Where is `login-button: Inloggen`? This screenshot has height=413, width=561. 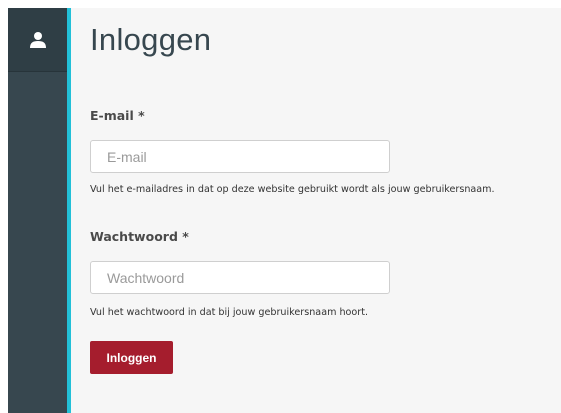
login-button: Inloggen is located at coordinates (131, 357).